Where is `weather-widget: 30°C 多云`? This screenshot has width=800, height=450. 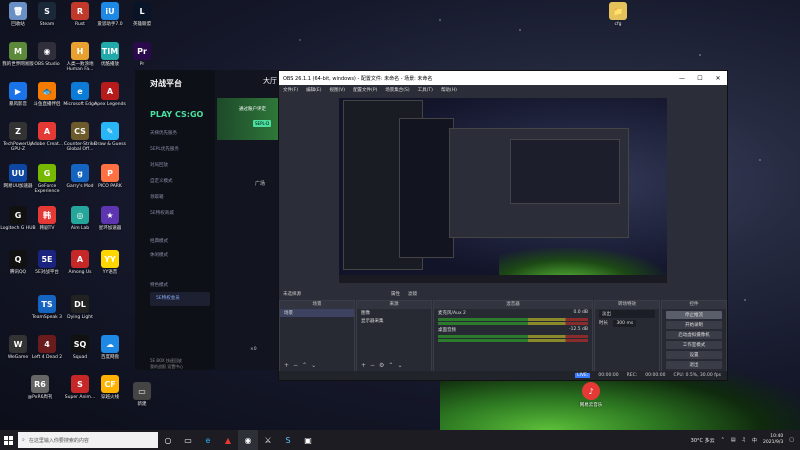 weather-widget: 30°C 多云 is located at coordinates (703, 440).